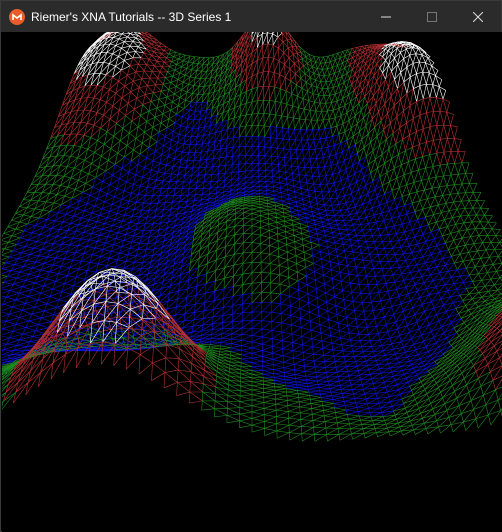  Describe the element at coordinates (432, 16) in the screenshot. I see `maximize-button` at that location.